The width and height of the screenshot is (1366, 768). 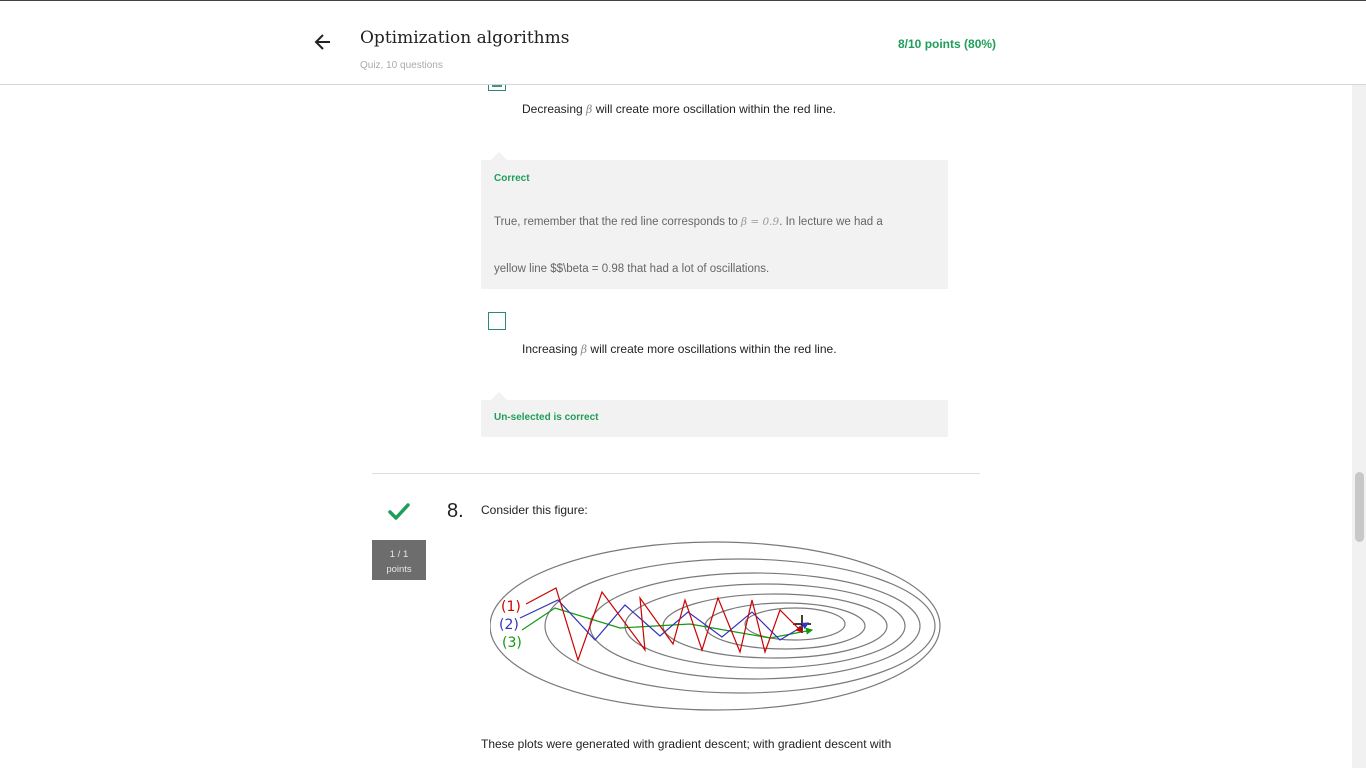 I want to click on back-button, so click(x=323, y=42).